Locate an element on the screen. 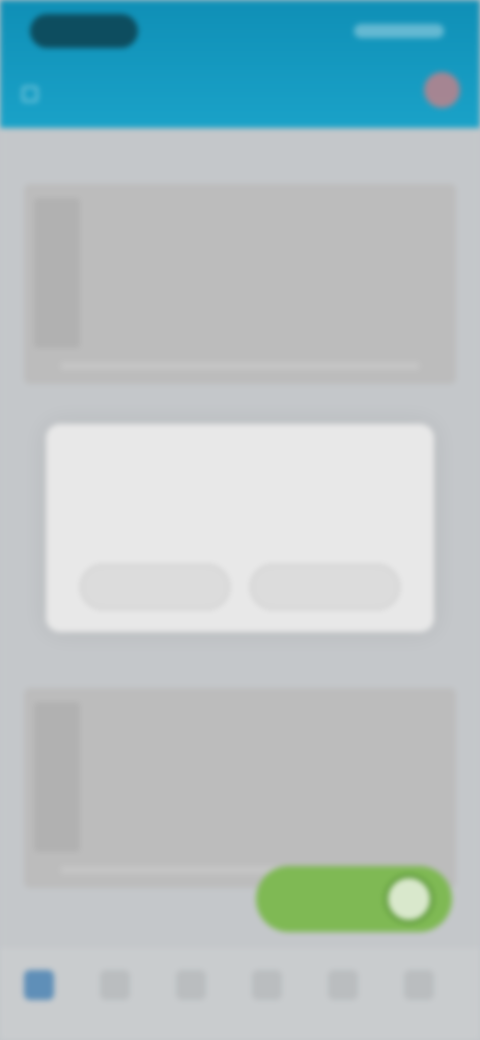  dialog-right-button is located at coordinates (325, 587).